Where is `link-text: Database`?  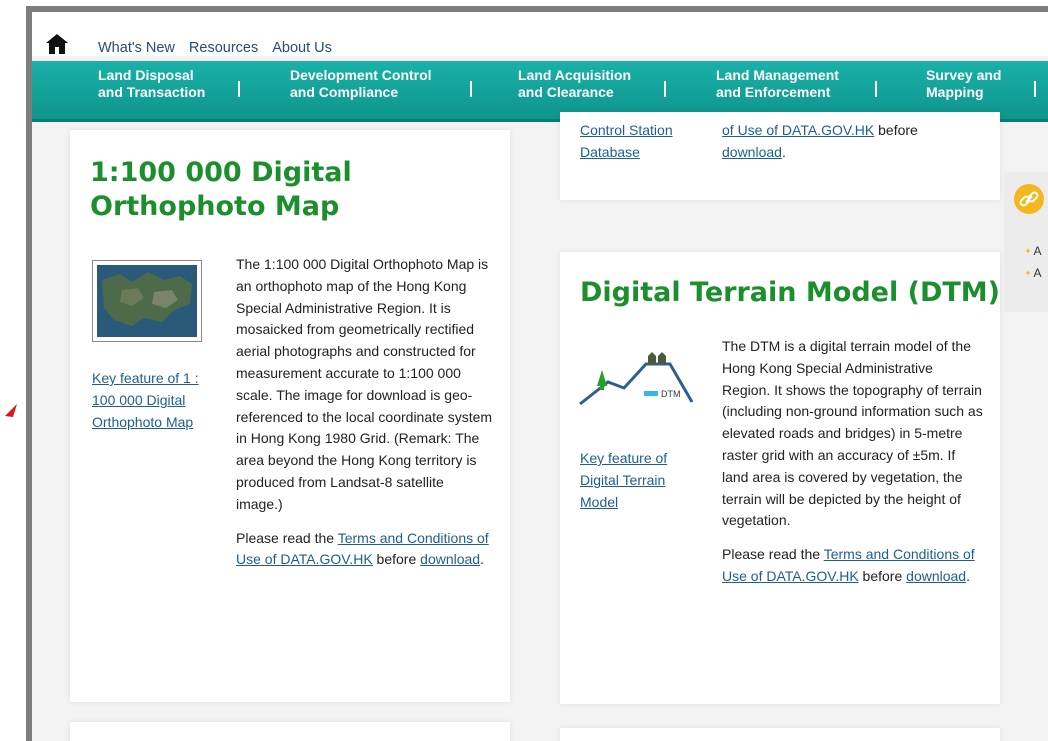
link-text: Database is located at coordinates (610, 151).